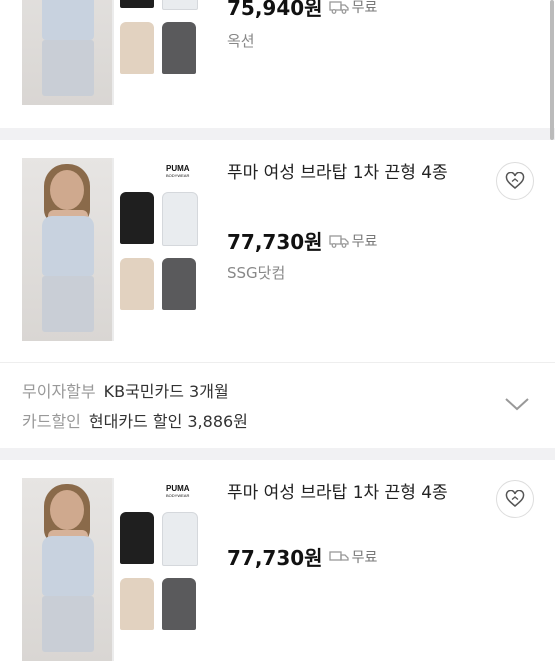 This screenshot has width=555, height=661. I want to click on benefit-installment: 무이자할부 KB국민카드 3개월, so click(125, 391).